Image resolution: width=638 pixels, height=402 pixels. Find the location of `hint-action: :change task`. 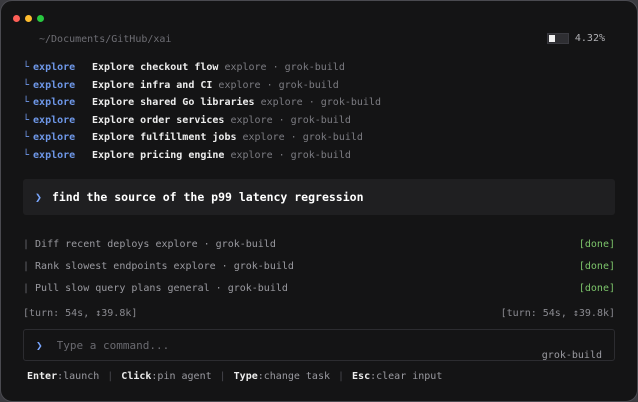

hint-action: :change task is located at coordinates (293, 376).